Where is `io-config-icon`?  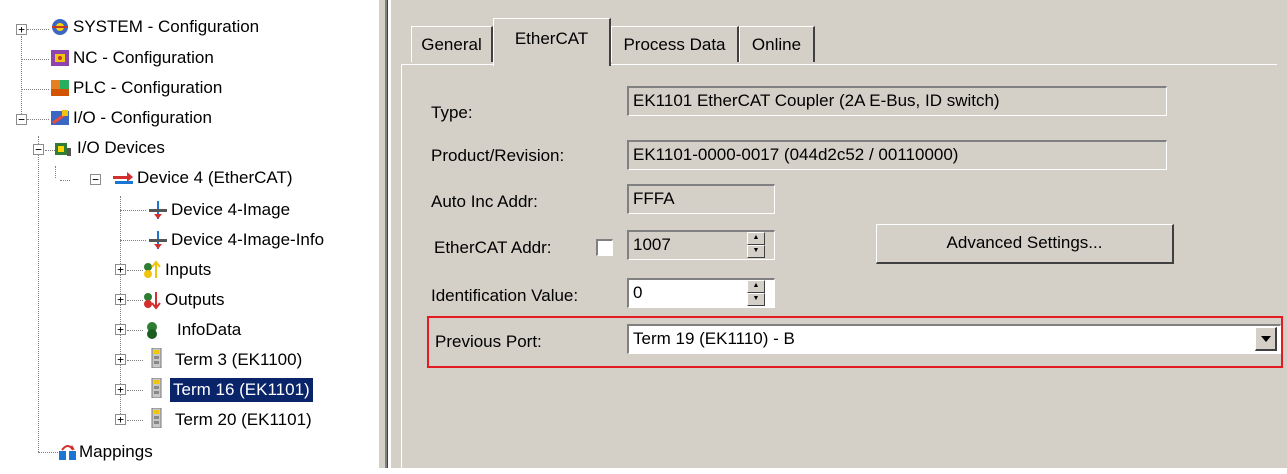
io-config-icon is located at coordinates (60, 117).